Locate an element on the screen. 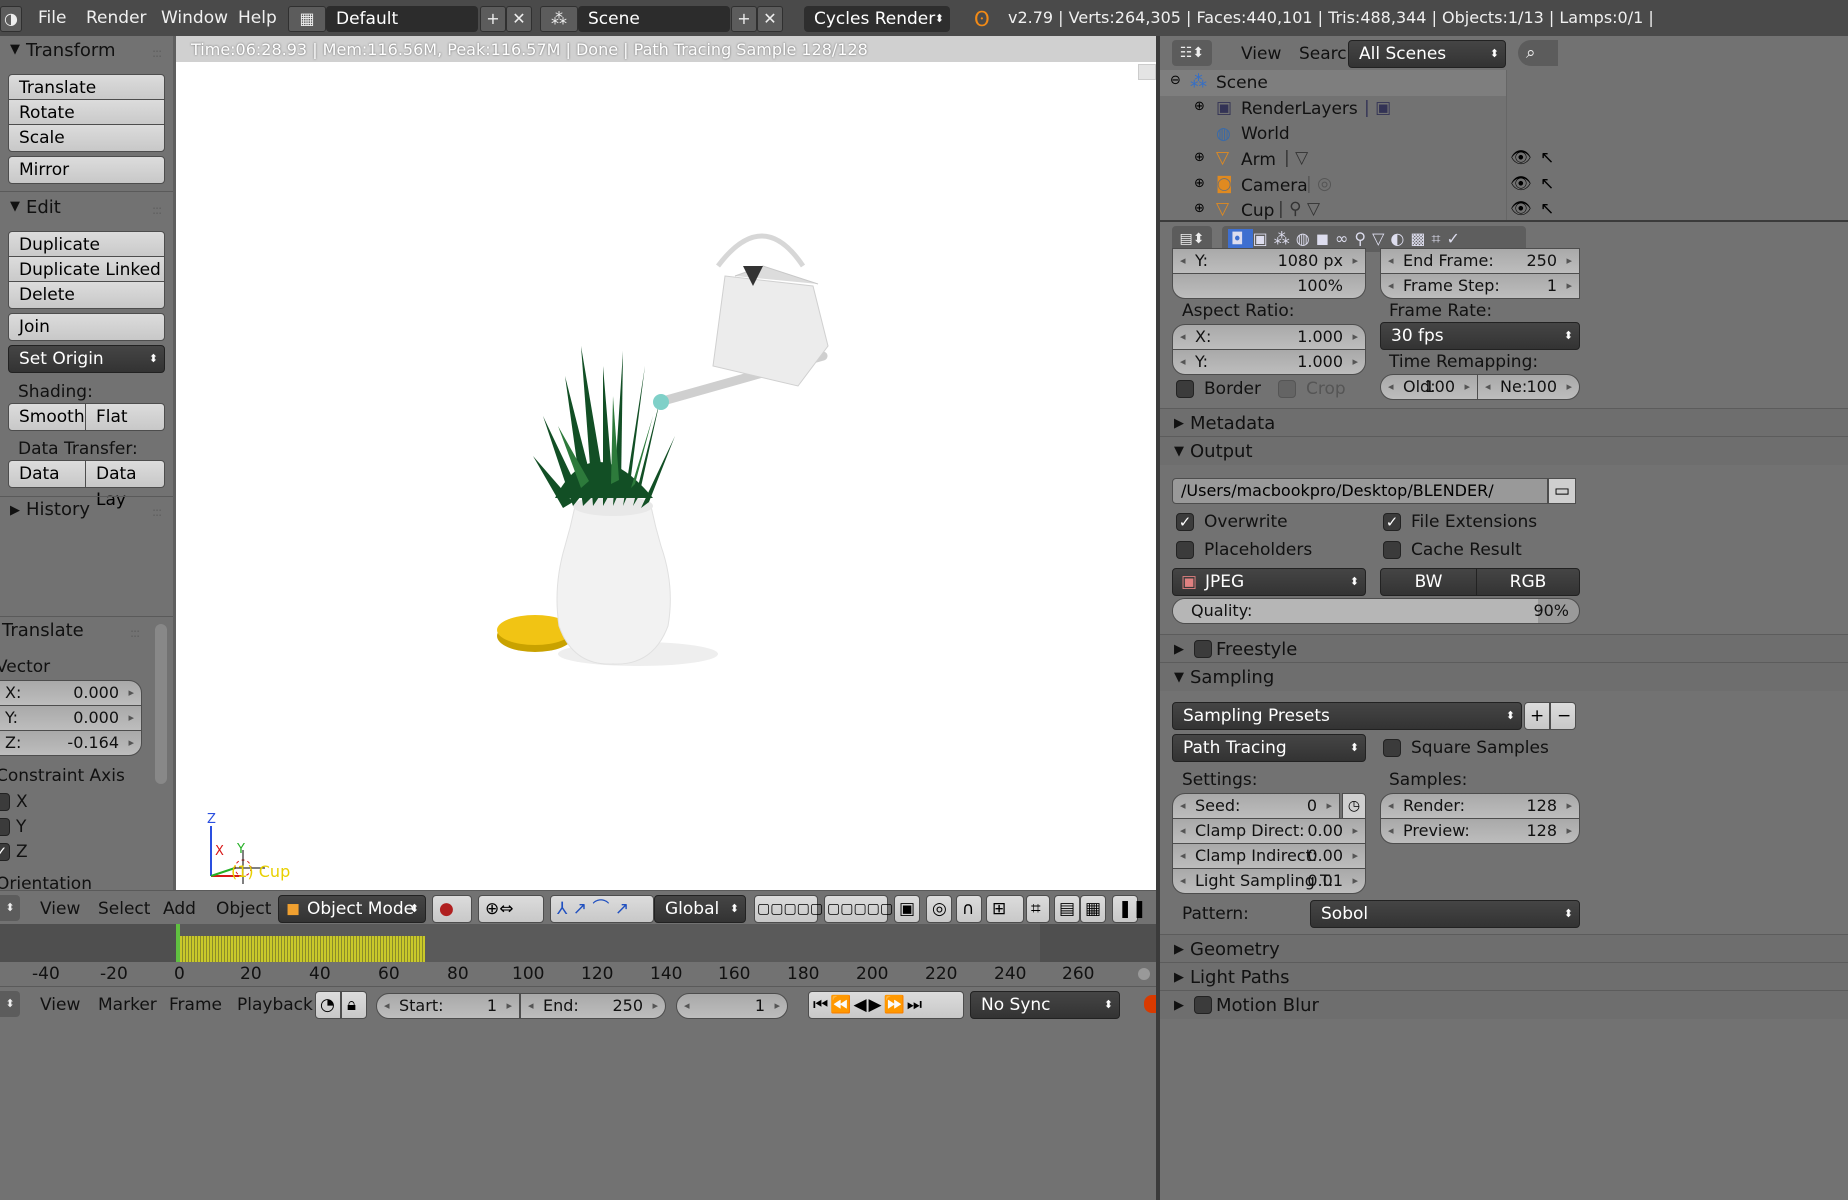 The image size is (1848, 1200). resolution-percent-field: 100% is located at coordinates (1269, 286).